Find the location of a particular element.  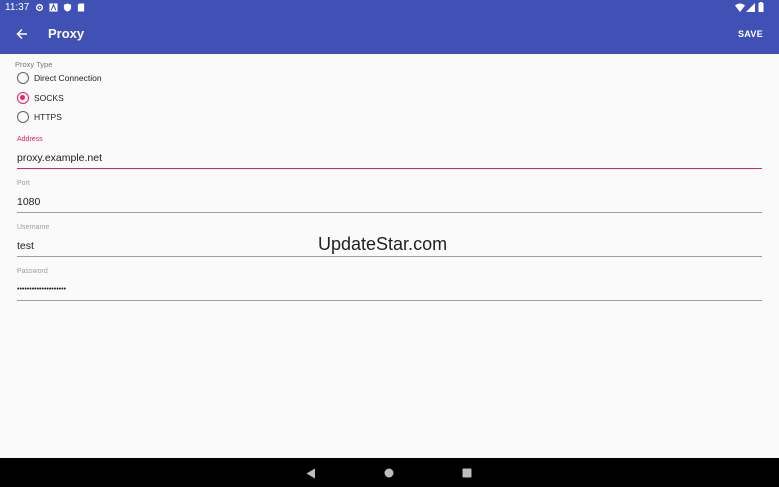

username-underline is located at coordinates (389, 256).